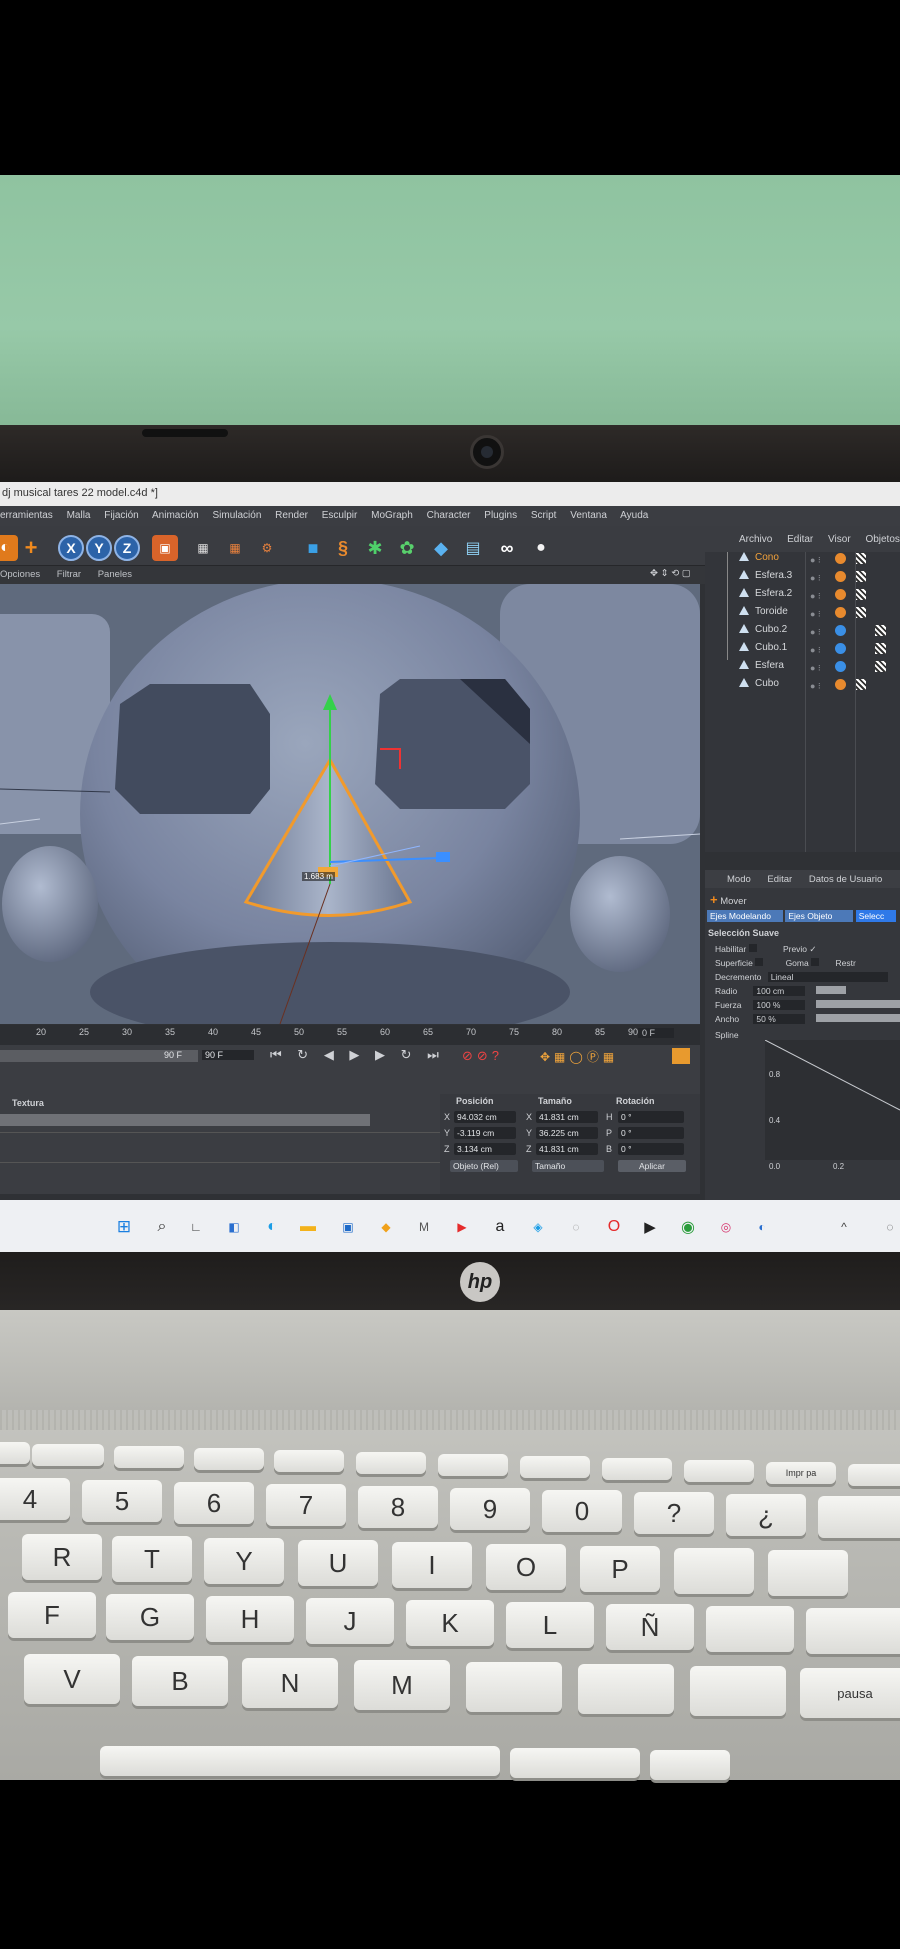 The image size is (900, 1949). What do you see at coordinates (859, 1517) in the screenshot?
I see `key-backspace` at bounding box center [859, 1517].